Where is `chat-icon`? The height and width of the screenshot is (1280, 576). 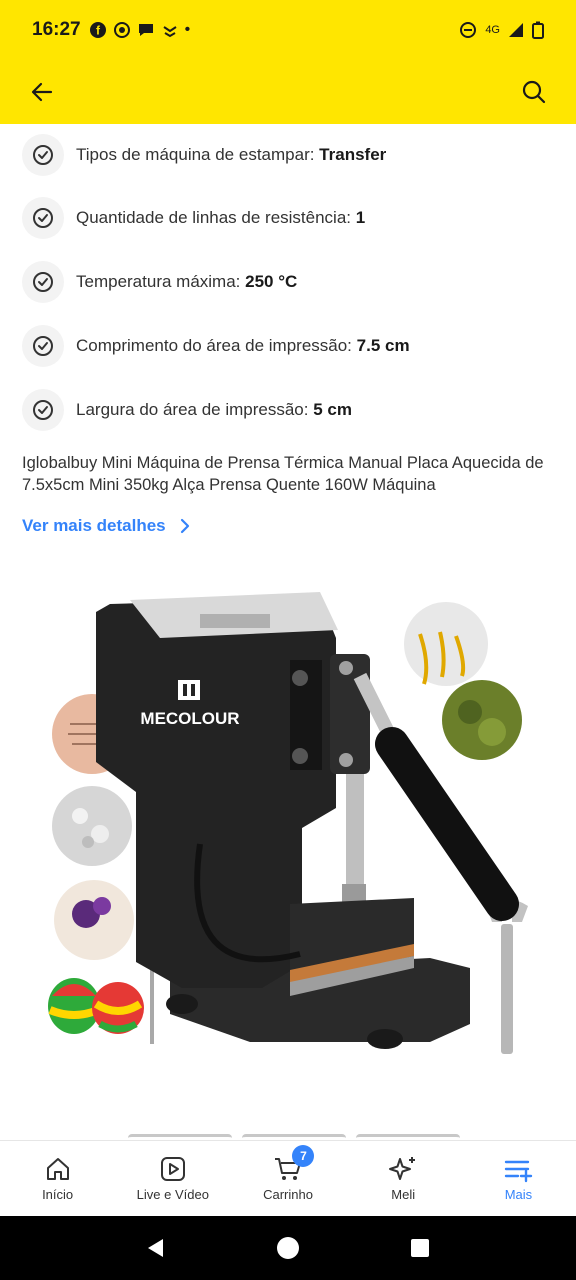 chat-icon is located at coordinates (145, 30).